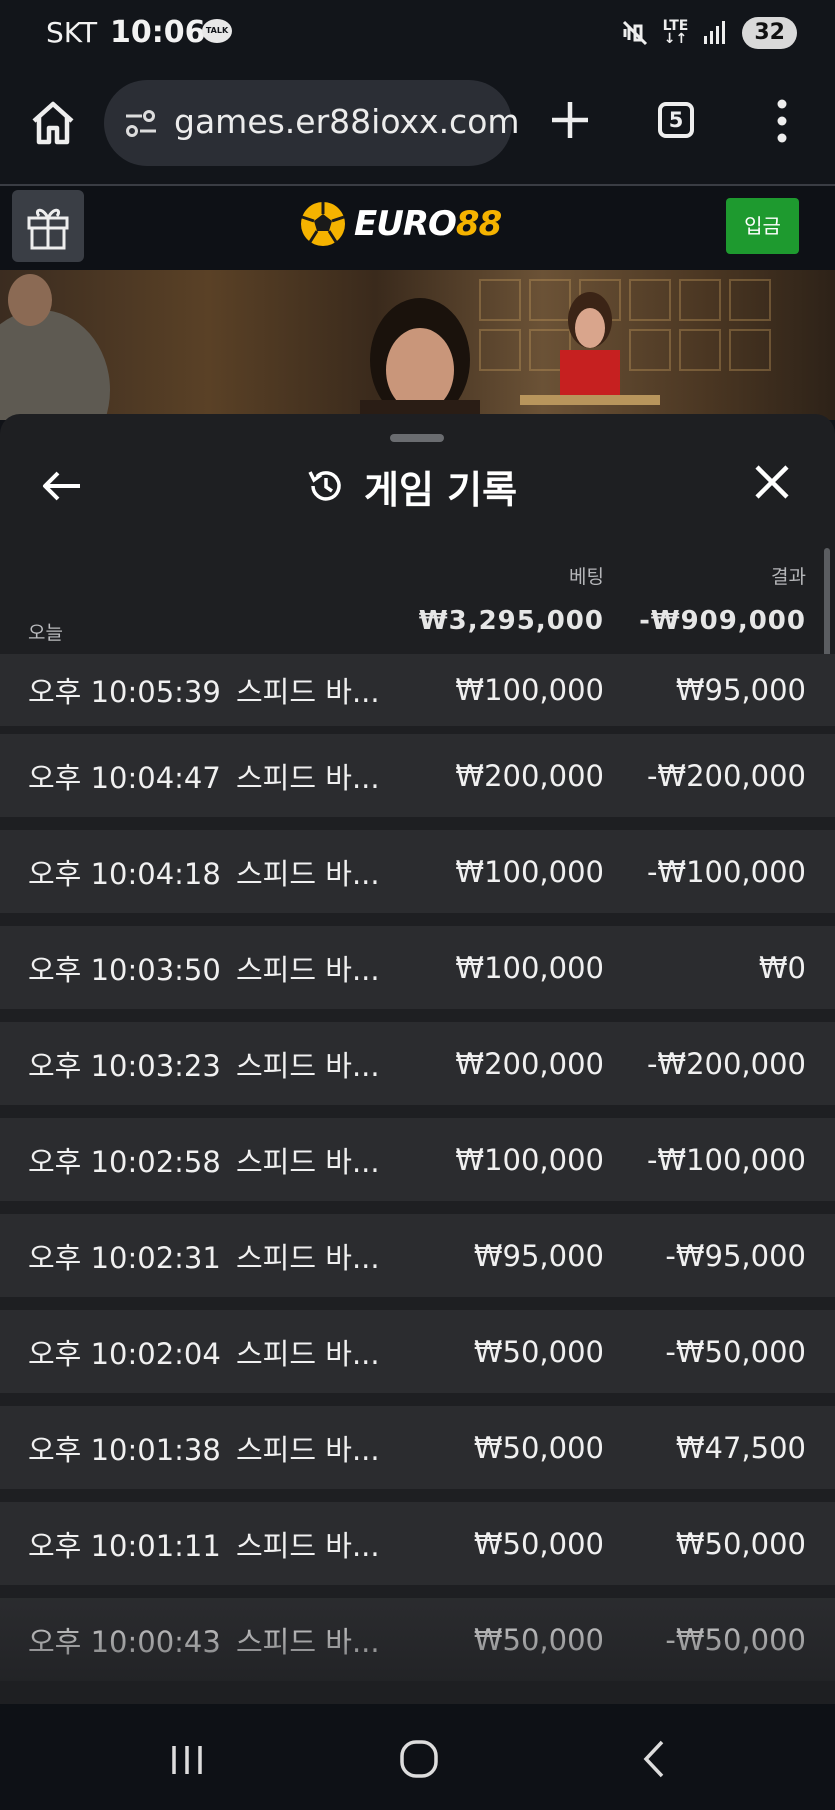 This screenshot has height=1810, width=835. Describe the element at coordinates (124, 1065) in the screenshot. I see `row-time: 오후 10:03:23` at that location.